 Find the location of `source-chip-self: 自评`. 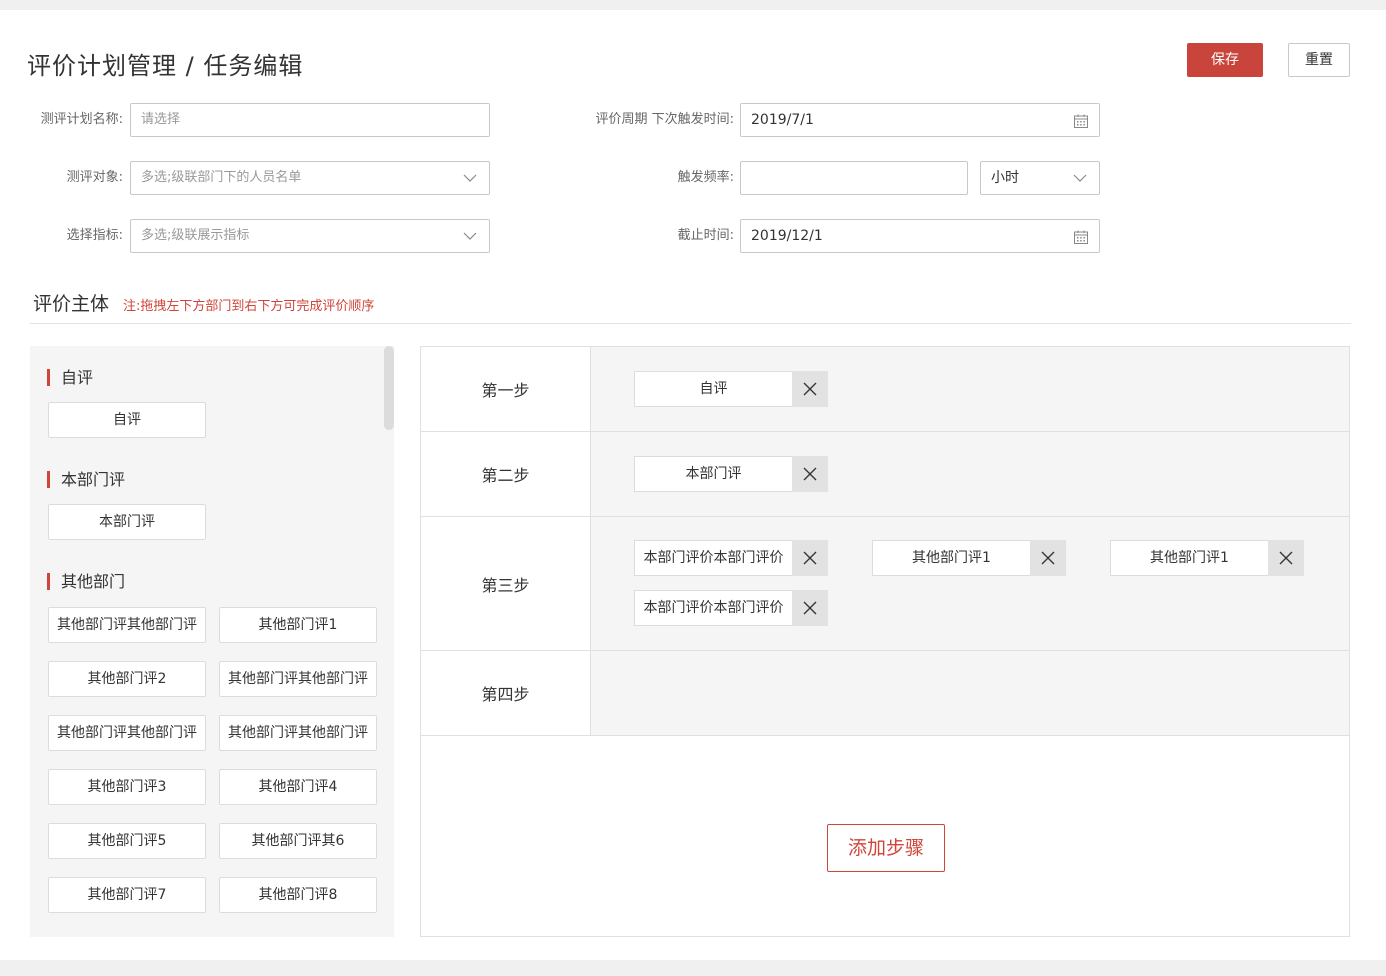

source-chip-self: 自评 is located at coordinates (127, 420).